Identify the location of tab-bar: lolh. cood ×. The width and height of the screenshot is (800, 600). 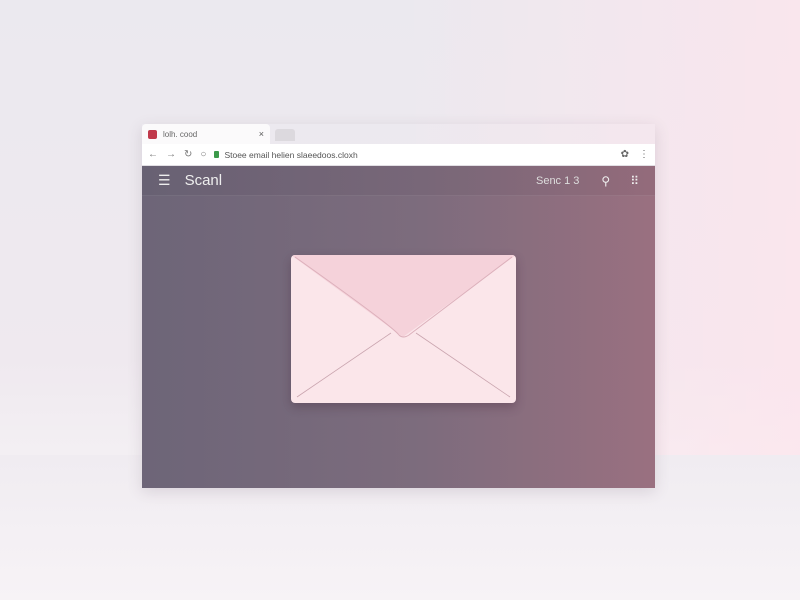
(398, 134).